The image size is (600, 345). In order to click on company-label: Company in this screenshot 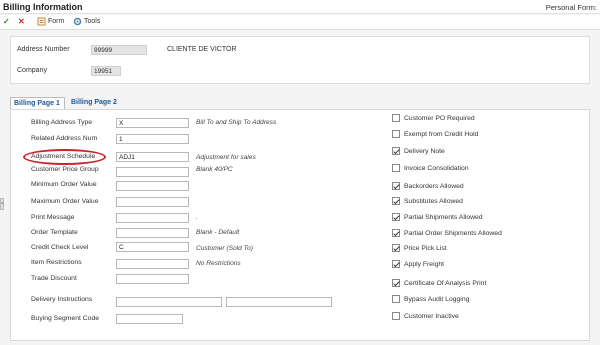, I will do `click(32, 70)`.